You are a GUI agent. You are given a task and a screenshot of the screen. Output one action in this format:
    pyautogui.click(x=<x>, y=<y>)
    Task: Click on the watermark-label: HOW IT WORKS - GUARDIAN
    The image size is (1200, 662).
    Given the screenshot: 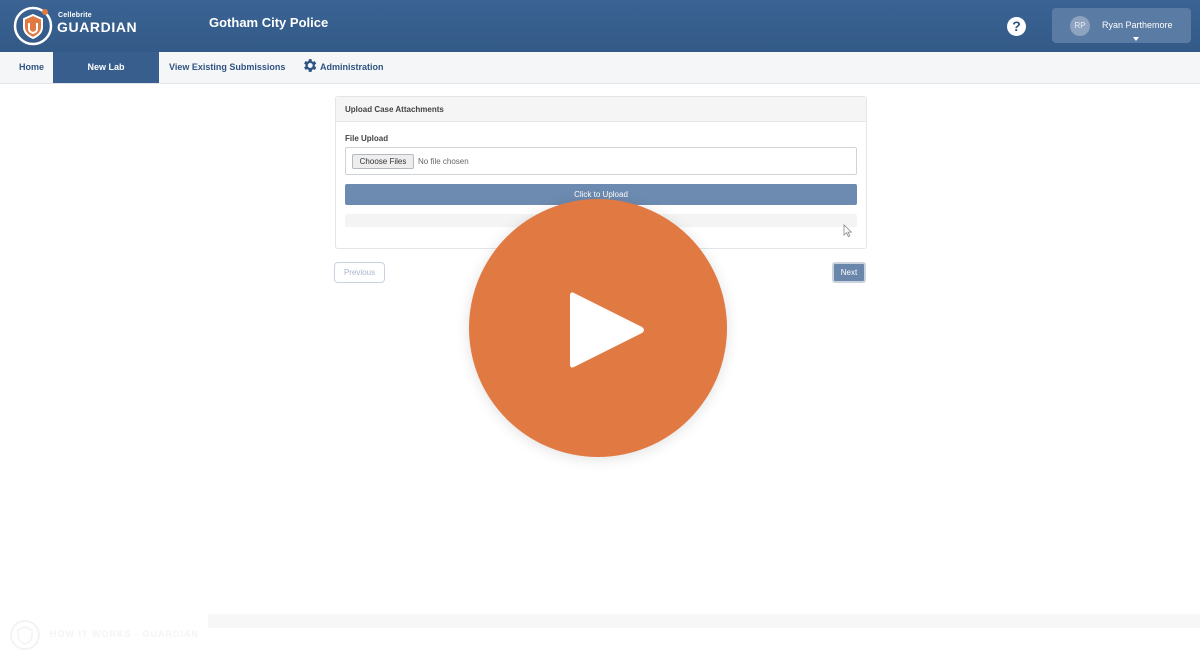 What is the action you would take?
    pyautogui.click(x=124, y=634)
    